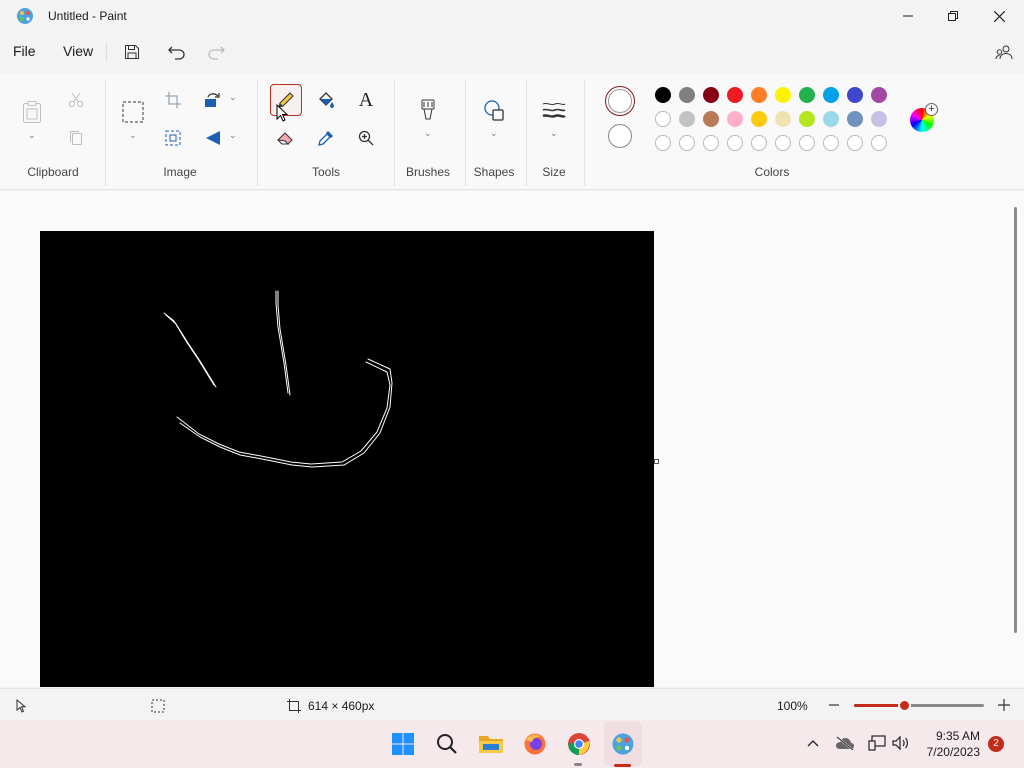  What do you see at coordinates (1004, 705) in the screenshot?
I see `zoom-in-button` at bounding box center [1004, 705].